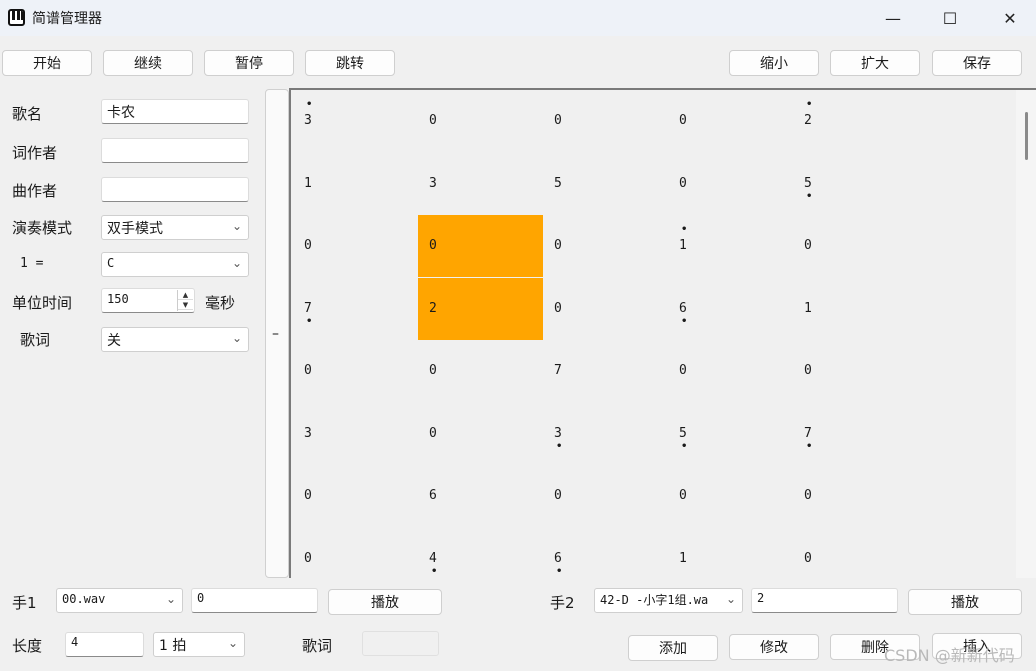 This screenshot has height=671, width=1036. What do you see at coordinates (893, 18) in the screenshot?
I see `minimize-button: —` at bounding box center [893, 18].